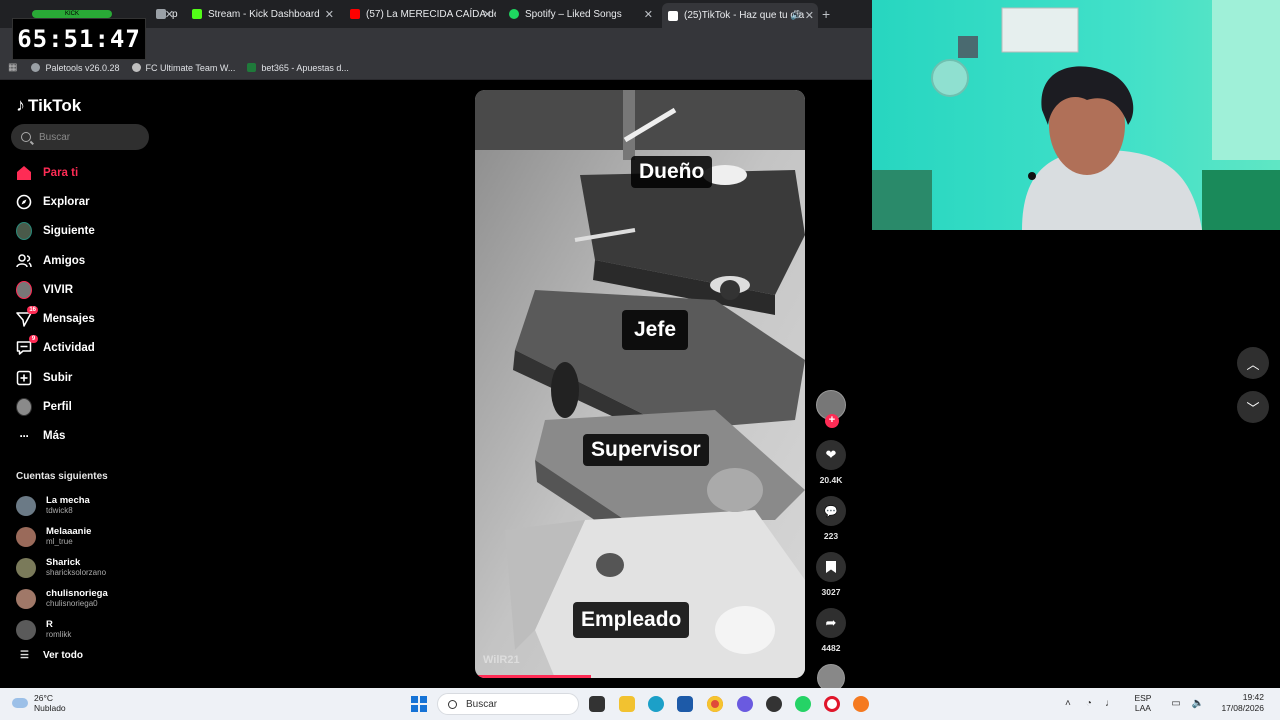  I want to click on weather-widget: 26°C Nublado, so click(39, 703).